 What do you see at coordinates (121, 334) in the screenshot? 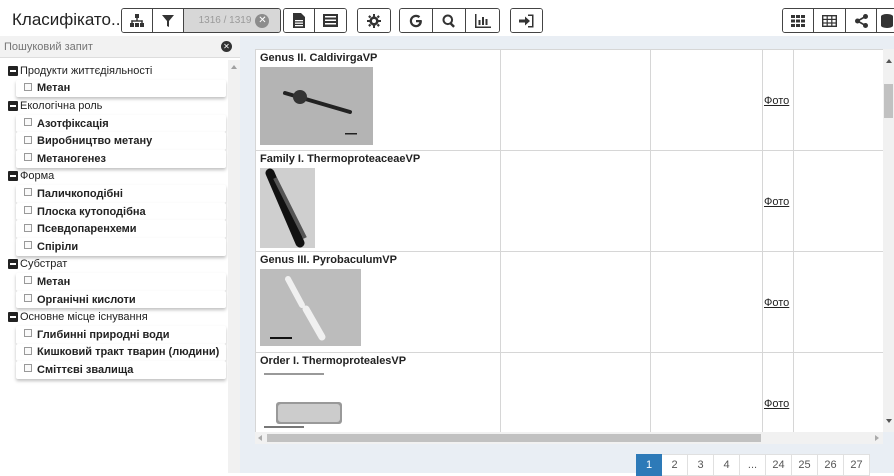
I see `filter-item: Глибинні природні води` at bounding box center [121, 334].